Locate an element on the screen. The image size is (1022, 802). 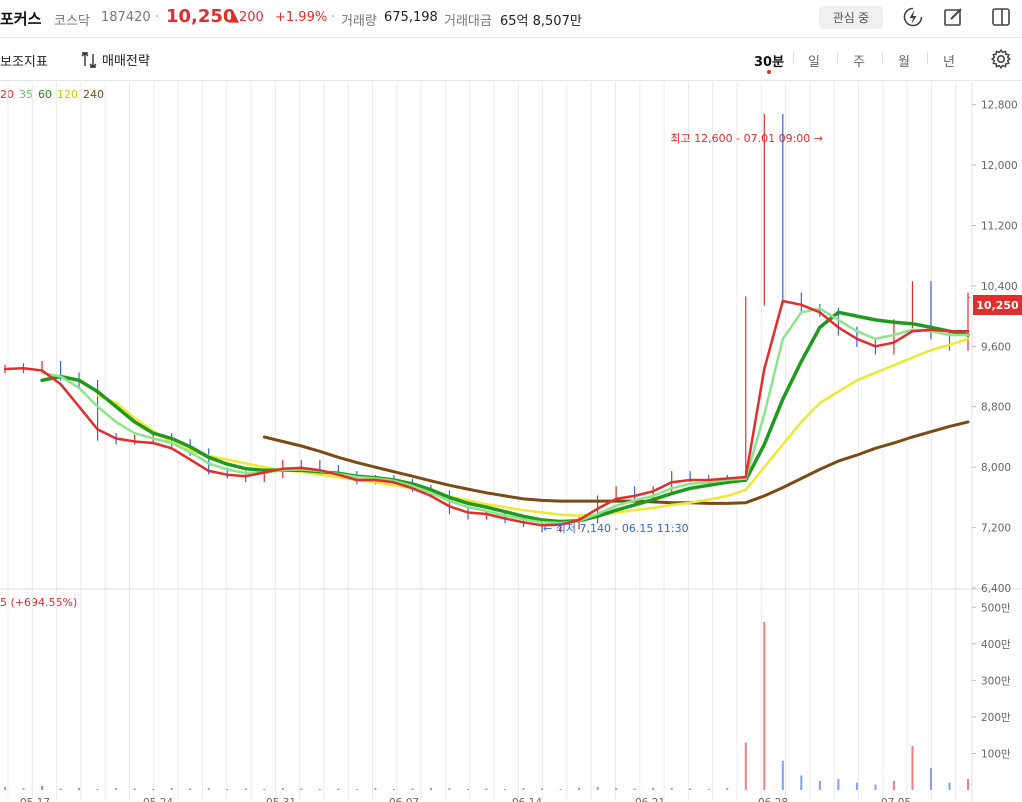
volume-label: 거래량 is located at coordinates (359, 21).